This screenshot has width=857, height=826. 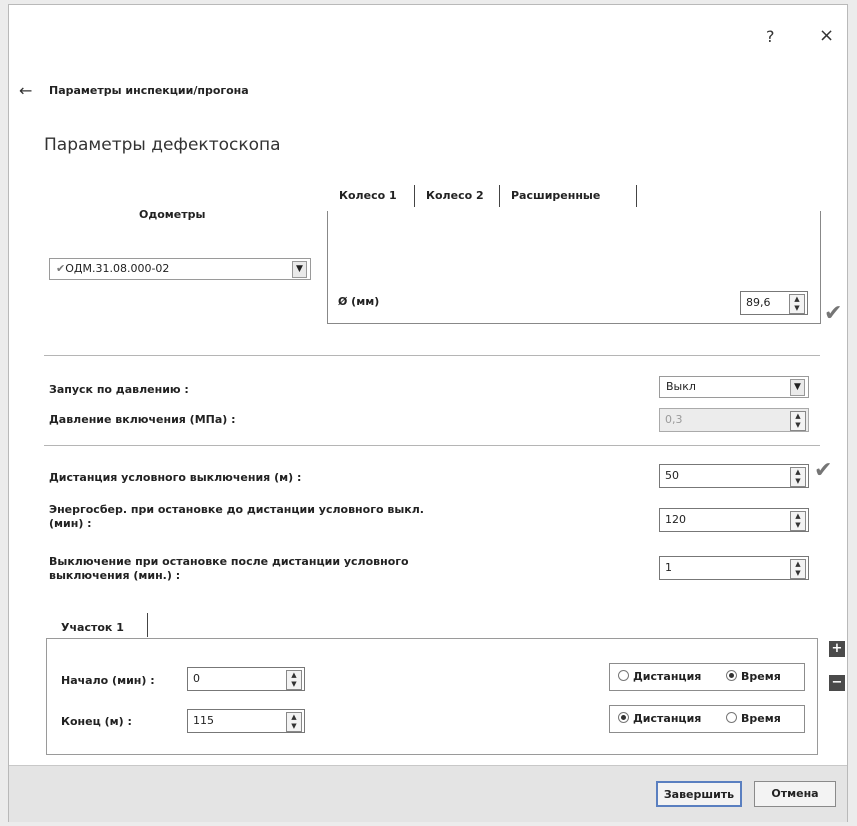 I want to click on pressure-start-label: Запуск по давлению :, so click(x=119, y=389).